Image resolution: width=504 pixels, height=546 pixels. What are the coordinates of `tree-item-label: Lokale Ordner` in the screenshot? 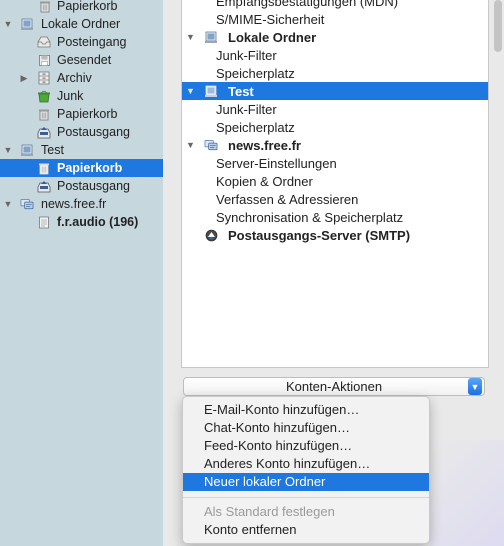 It's located at (272, 37).